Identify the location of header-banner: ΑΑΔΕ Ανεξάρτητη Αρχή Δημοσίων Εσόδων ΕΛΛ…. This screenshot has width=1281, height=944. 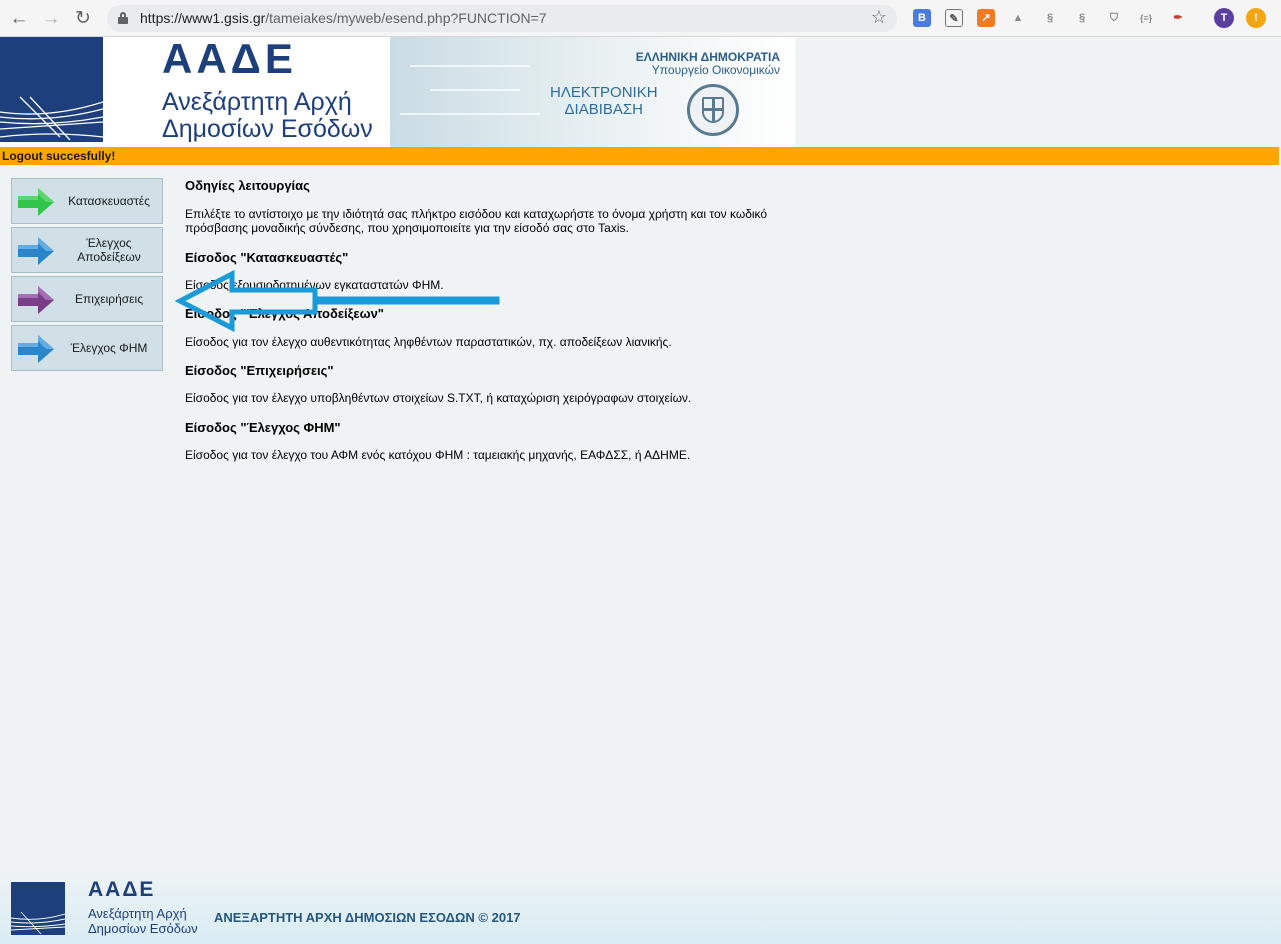
(397, 92).